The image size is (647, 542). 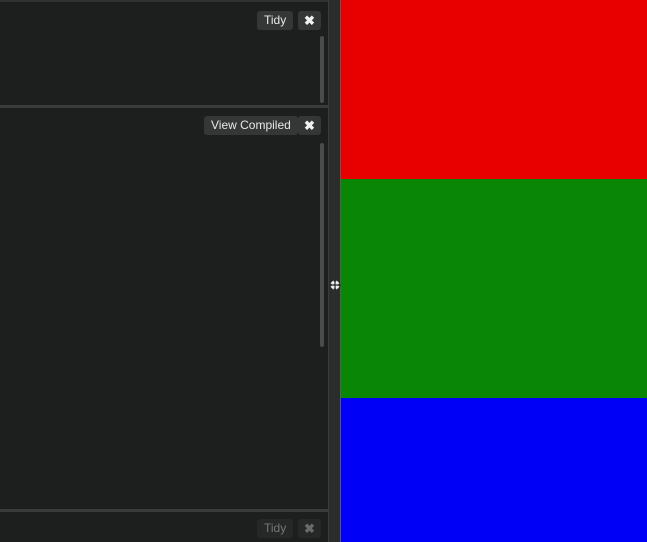 I want to click on blue-band, so click(x=494, y=470).